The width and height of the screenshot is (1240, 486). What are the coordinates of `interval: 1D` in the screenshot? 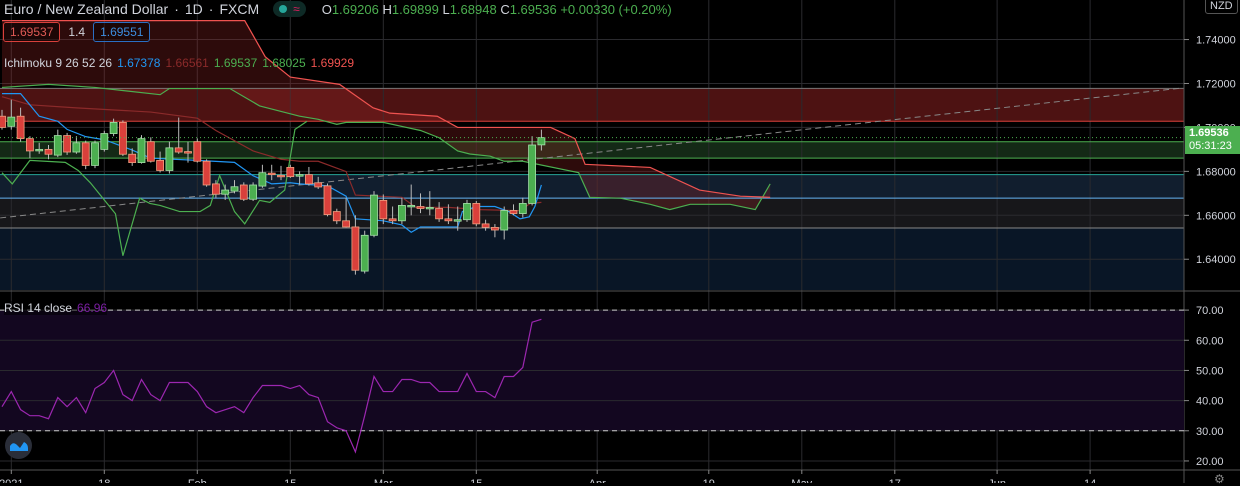 It's located at (194, 9).